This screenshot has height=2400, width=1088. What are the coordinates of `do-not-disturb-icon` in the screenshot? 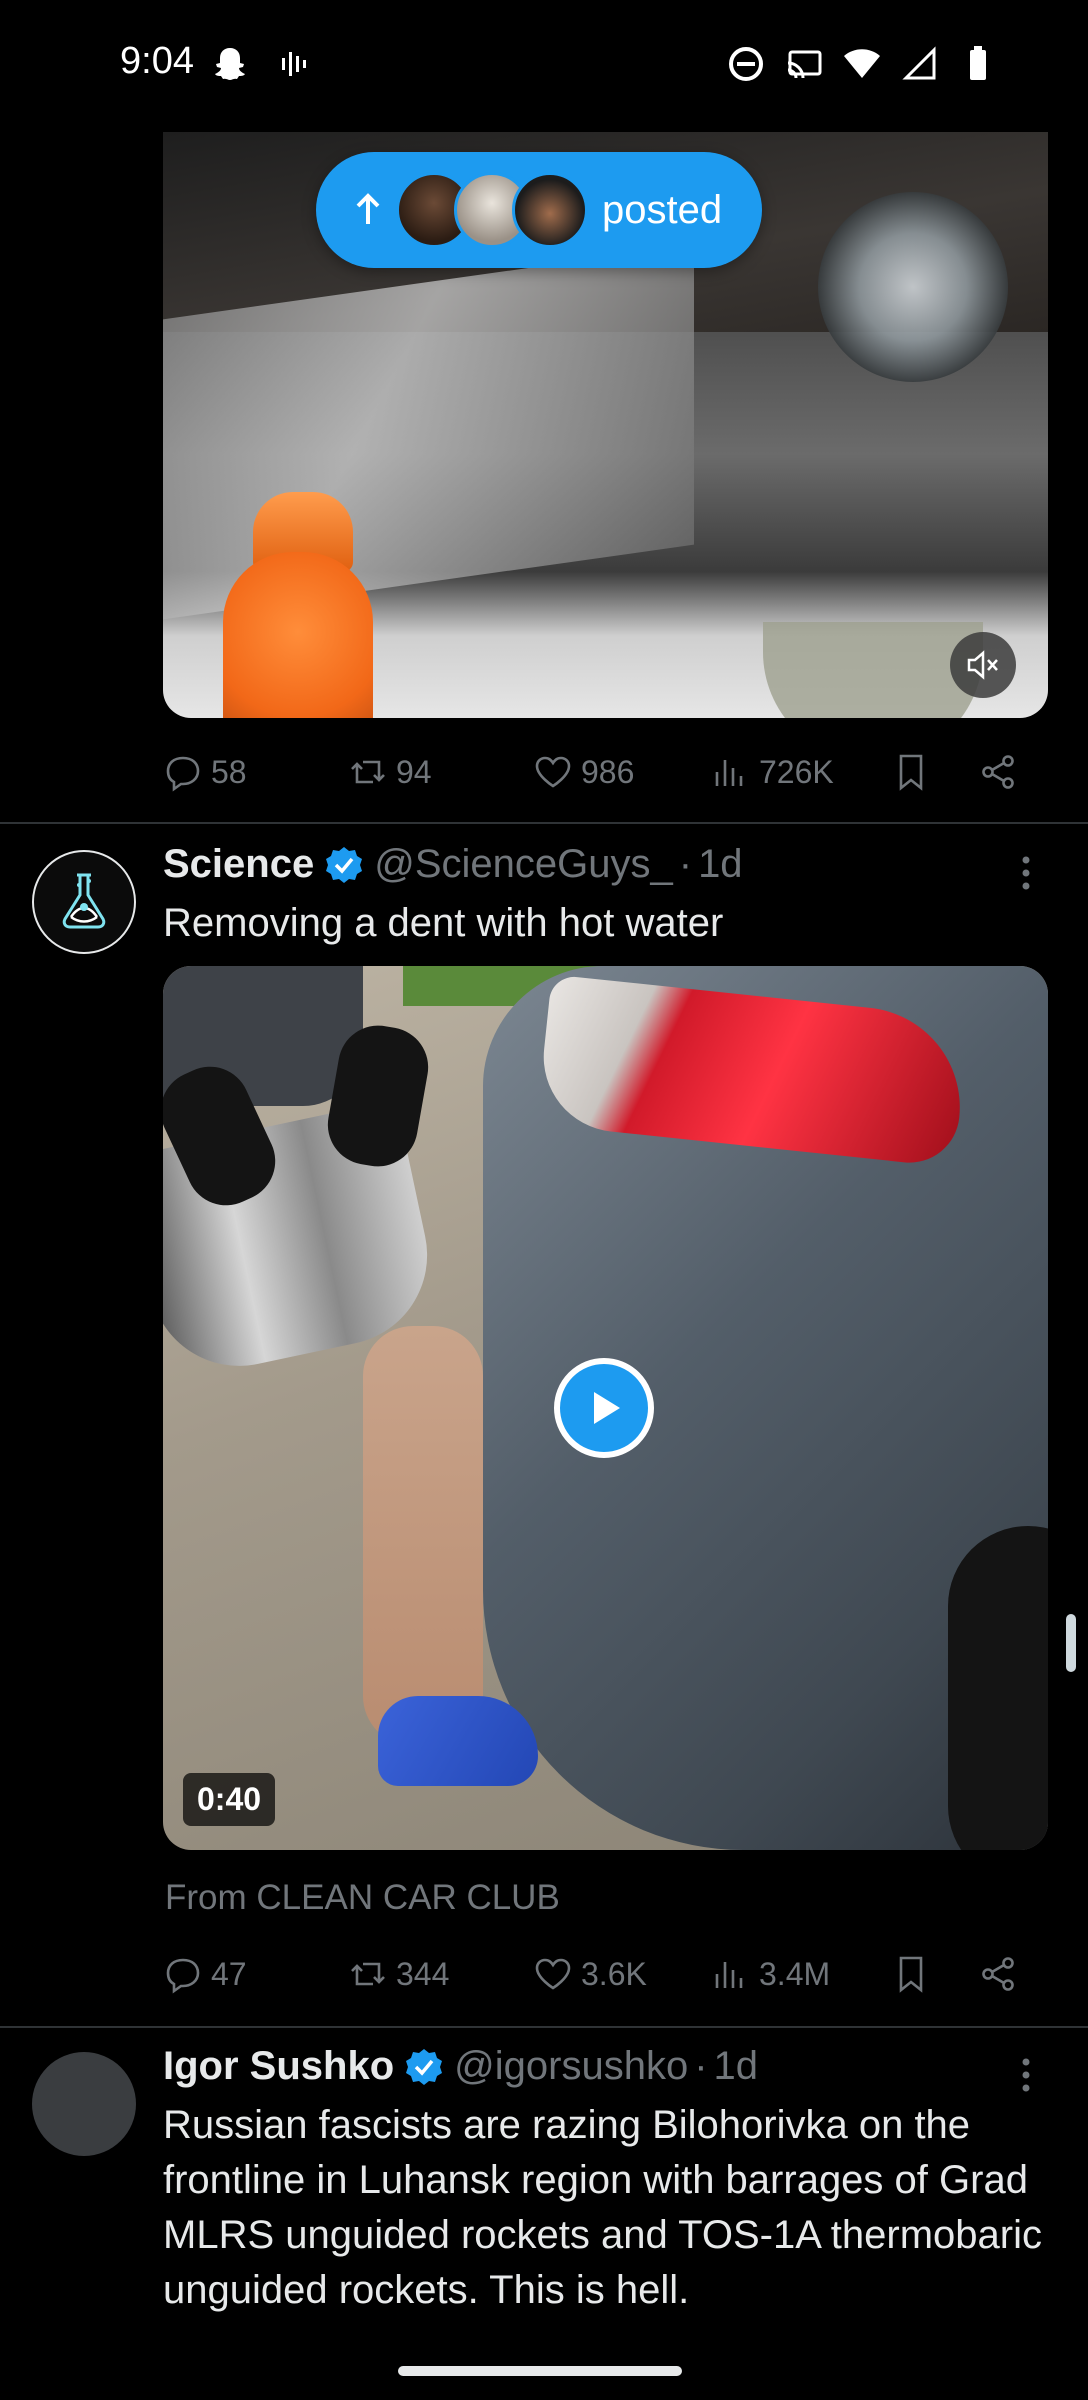 It's located at (746, 64).